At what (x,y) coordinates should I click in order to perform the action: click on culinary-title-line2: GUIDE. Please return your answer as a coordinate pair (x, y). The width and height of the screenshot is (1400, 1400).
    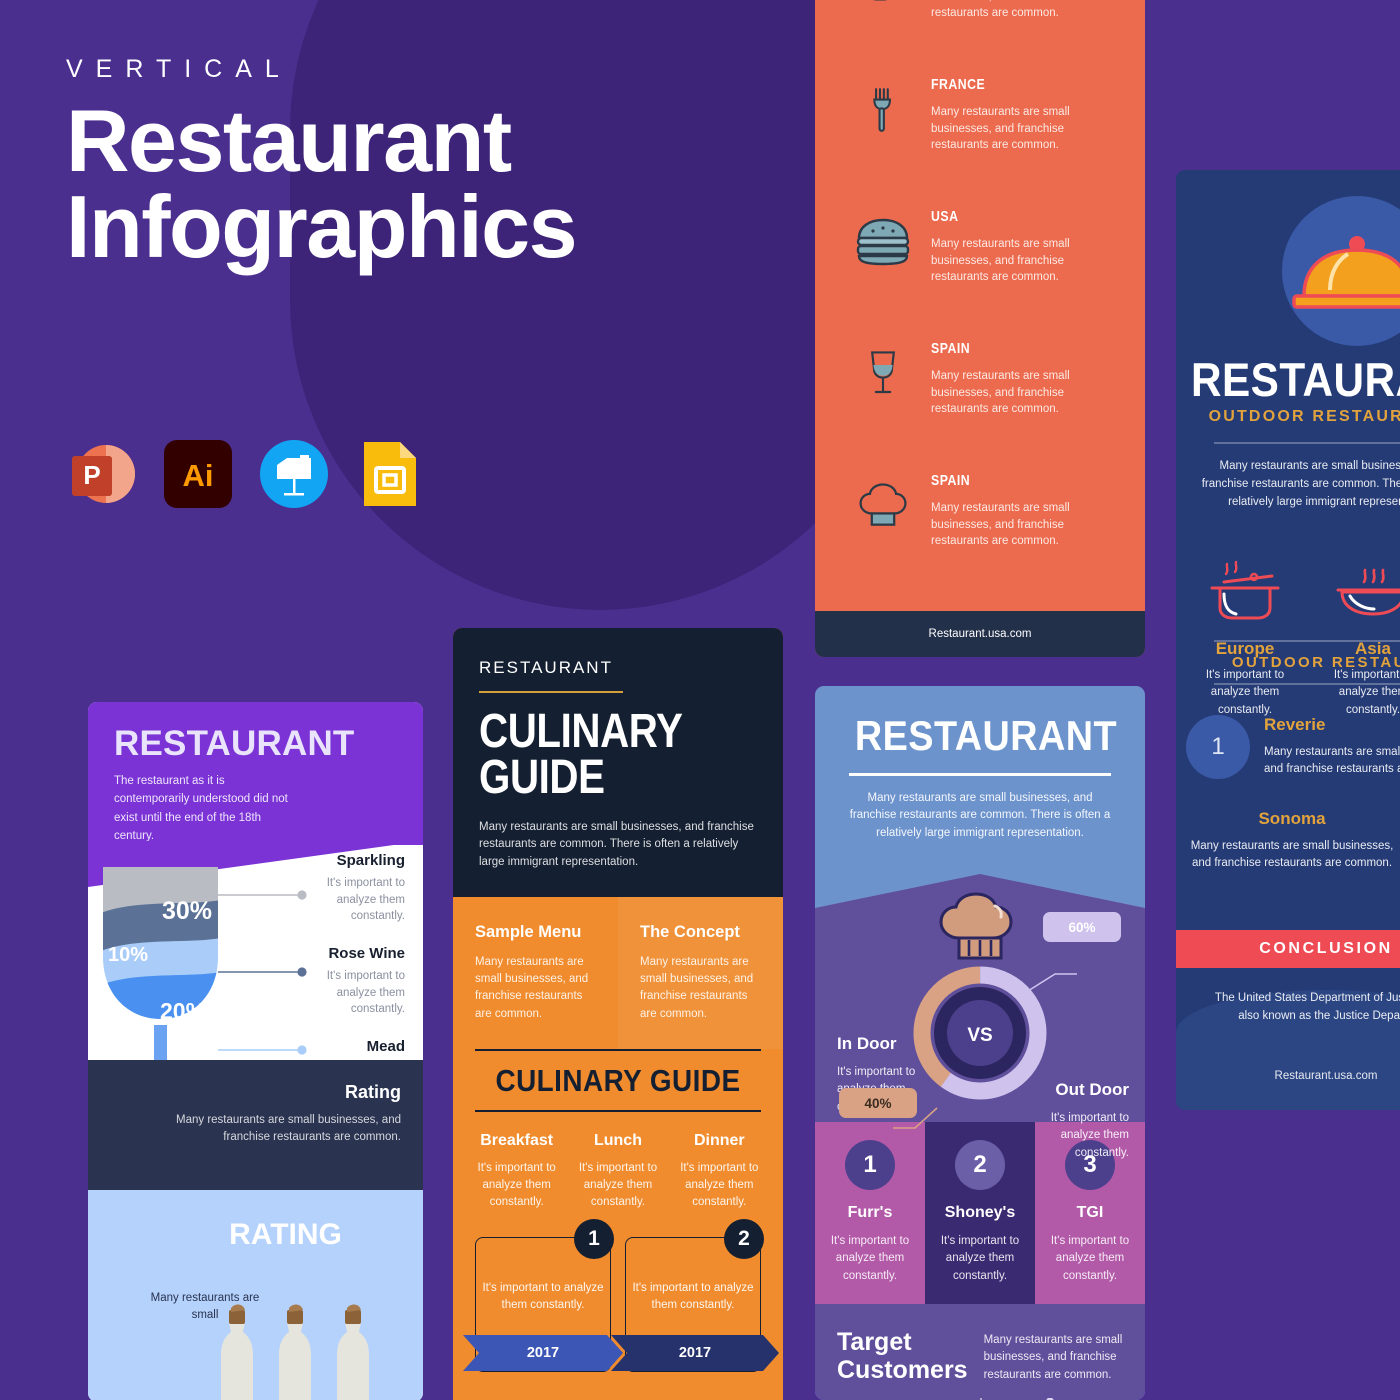
    Looking at the image, I should click on (542, 778).